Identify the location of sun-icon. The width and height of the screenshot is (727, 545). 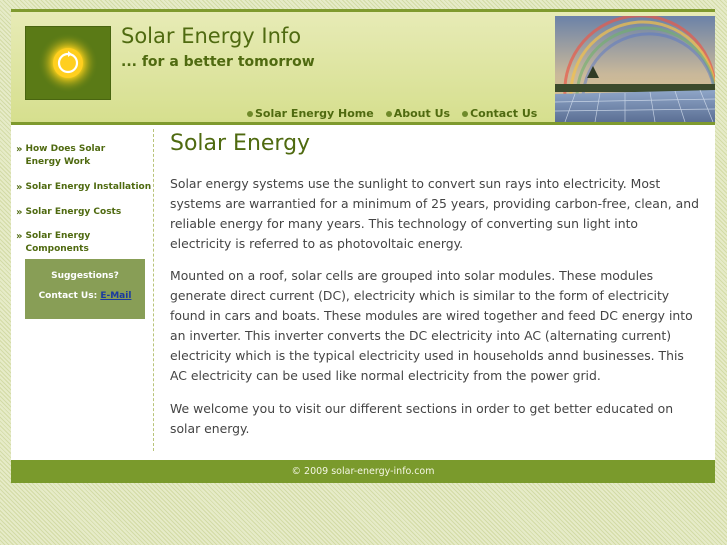
(68, 63).